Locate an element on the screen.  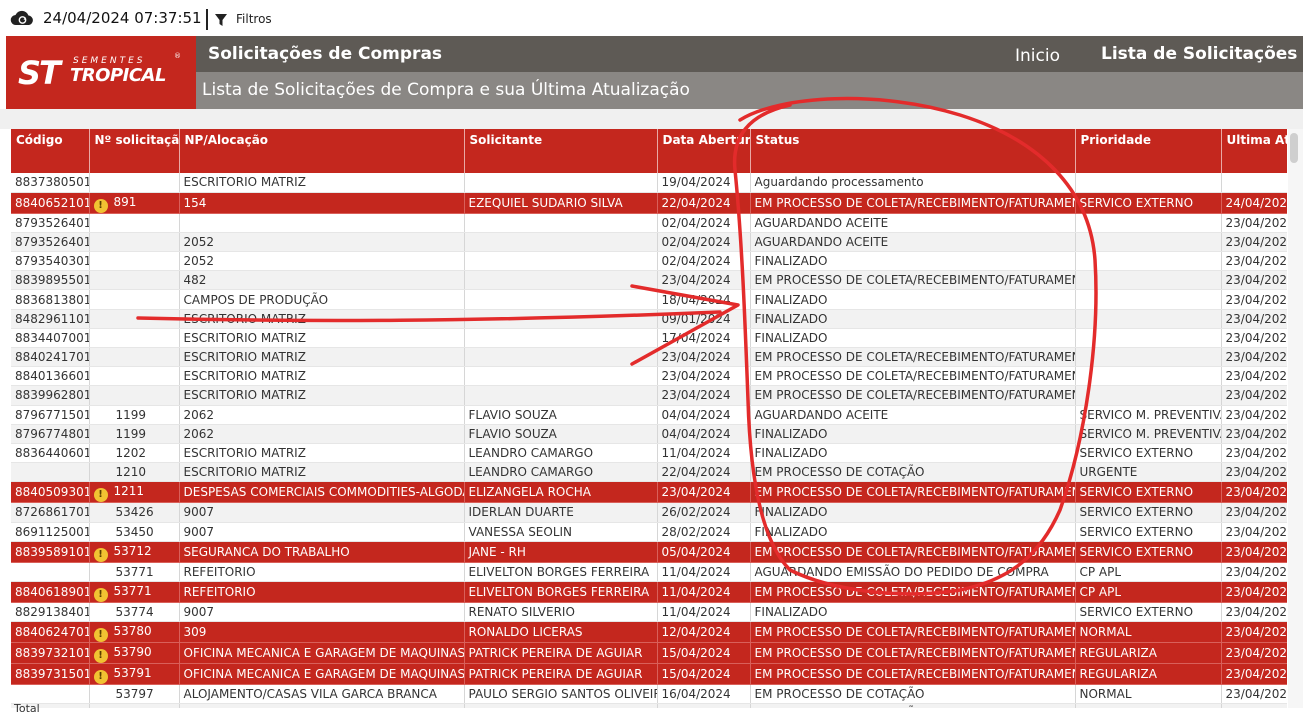
cell-np-alocacao: CAMPOS DE PRODUÇÃO is located at coordinates (322, 299).